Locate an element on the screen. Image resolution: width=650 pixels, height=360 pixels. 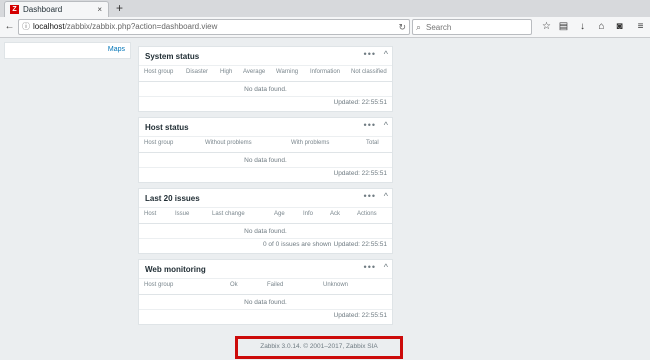
hamburger-menu-icon: ≡ is located at coordinates (640, 26).